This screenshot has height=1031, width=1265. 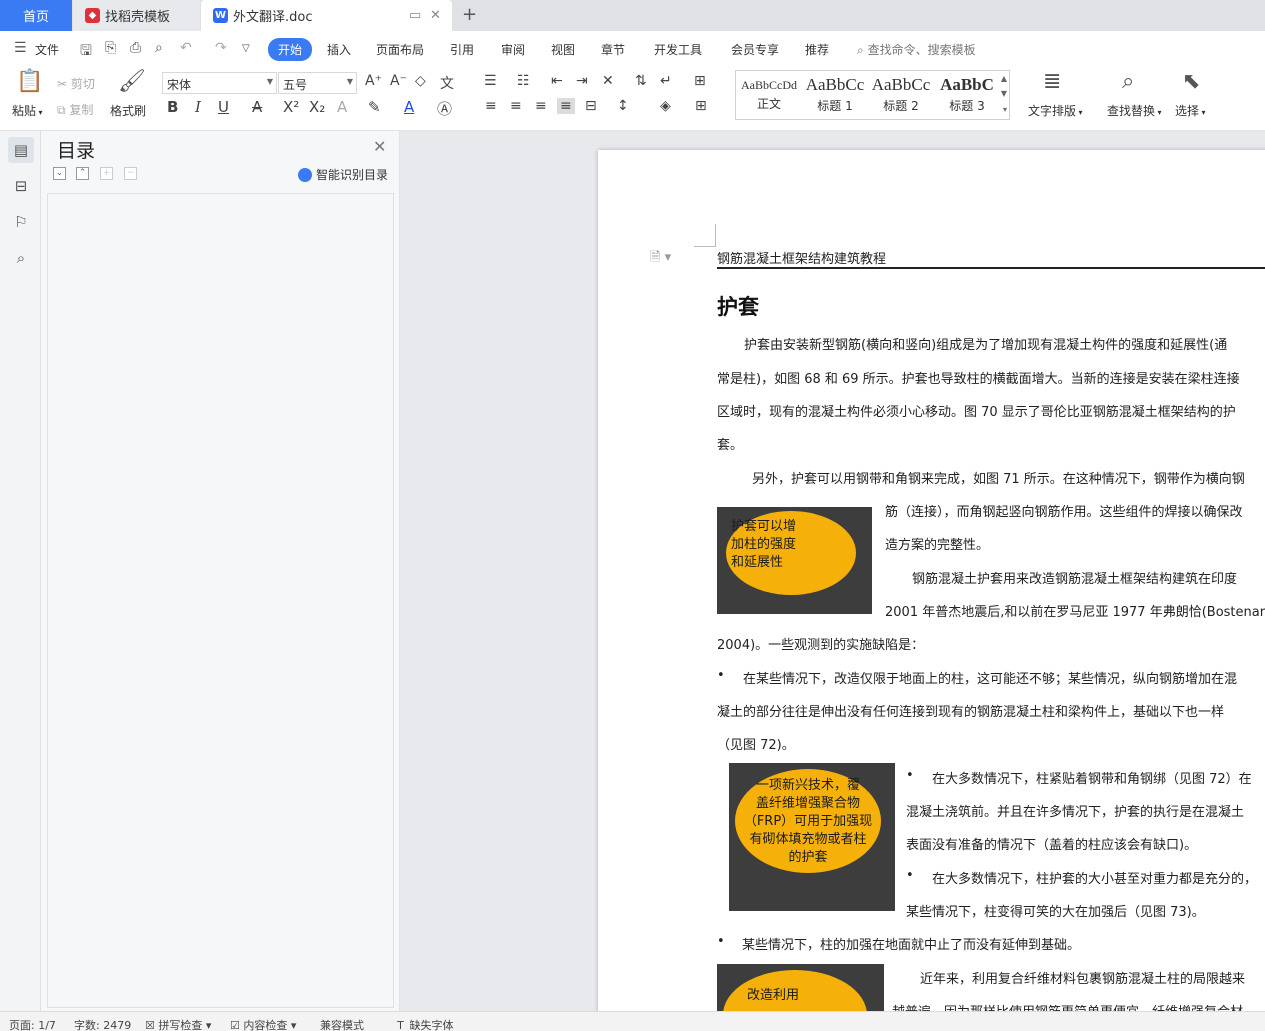 I want to click on toc-nav-icon: ▤, so click(x=21, y=150).